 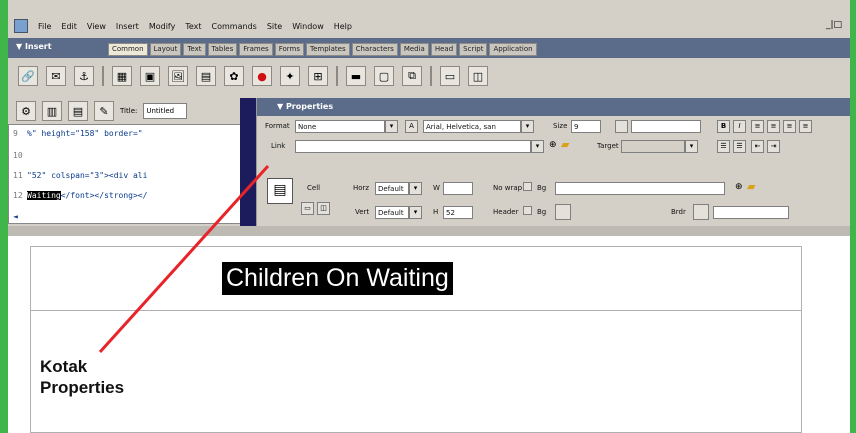 What do you see at coordinates (82, 387) in the screenshot?
I see `callout-line2: Properties` at bounding box center [82, 387].